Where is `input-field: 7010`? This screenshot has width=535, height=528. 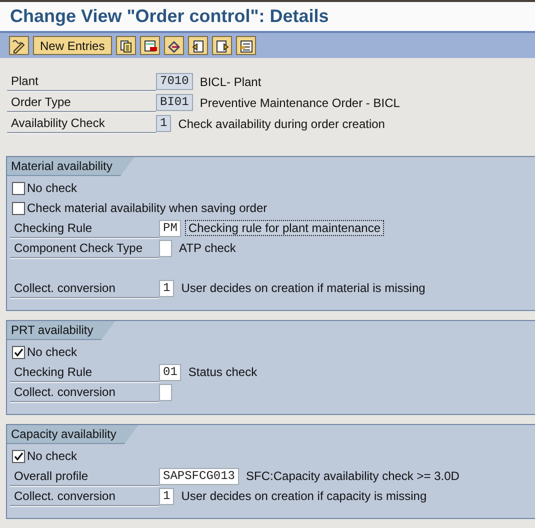
input-field: 7010 is located at coordinates (174, 81).